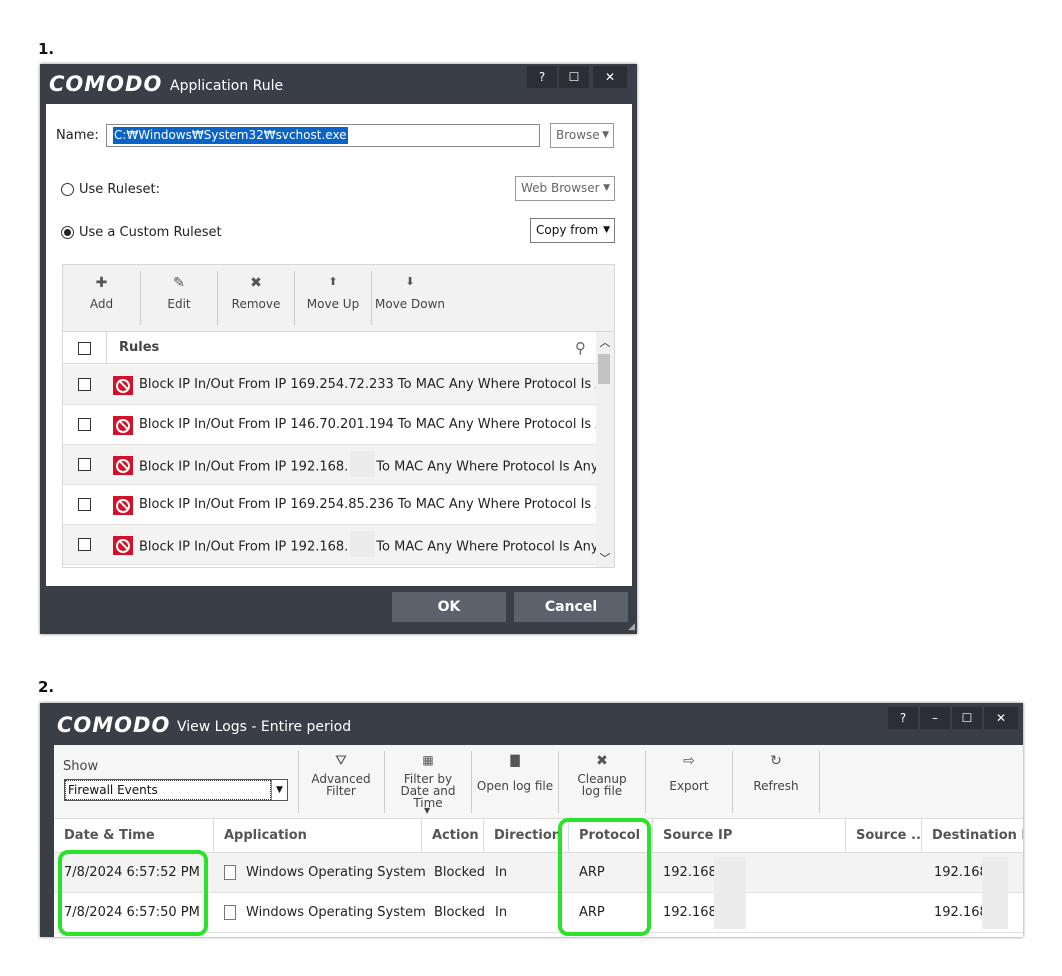 The height and width of the screenshot is (976, 1062). I want to click on funnel-icon: ⛛, so click(341, 761).